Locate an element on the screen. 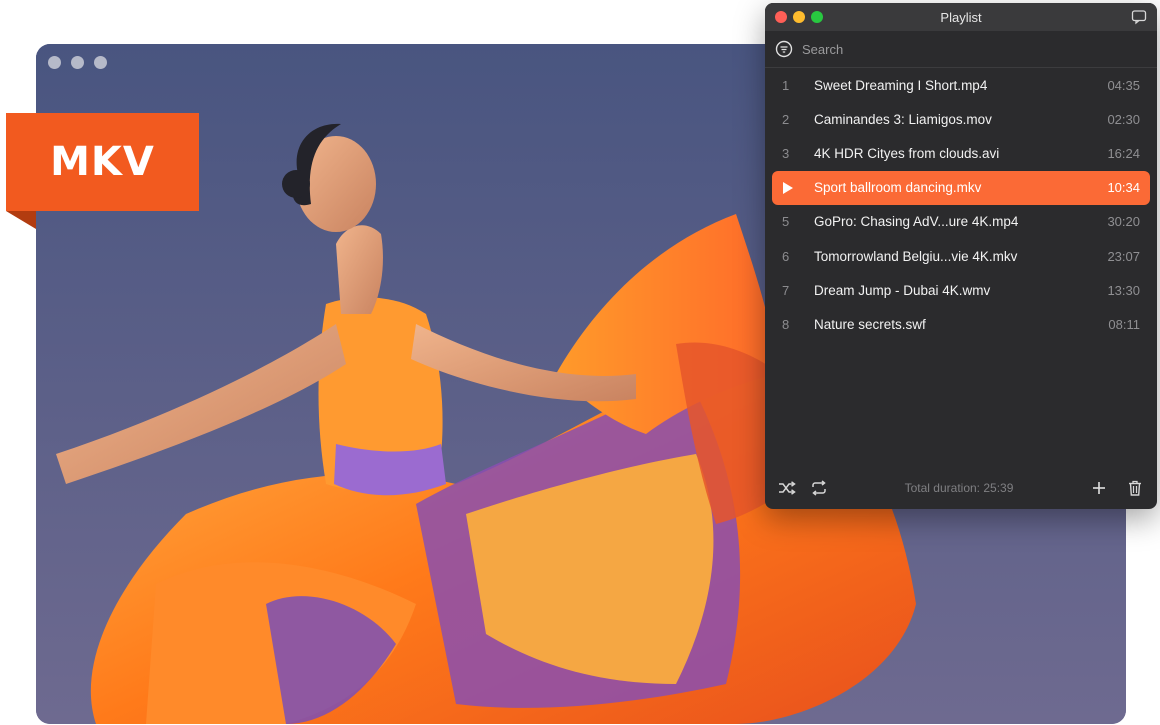  repeat-icon is located at coordinates (819, 488).